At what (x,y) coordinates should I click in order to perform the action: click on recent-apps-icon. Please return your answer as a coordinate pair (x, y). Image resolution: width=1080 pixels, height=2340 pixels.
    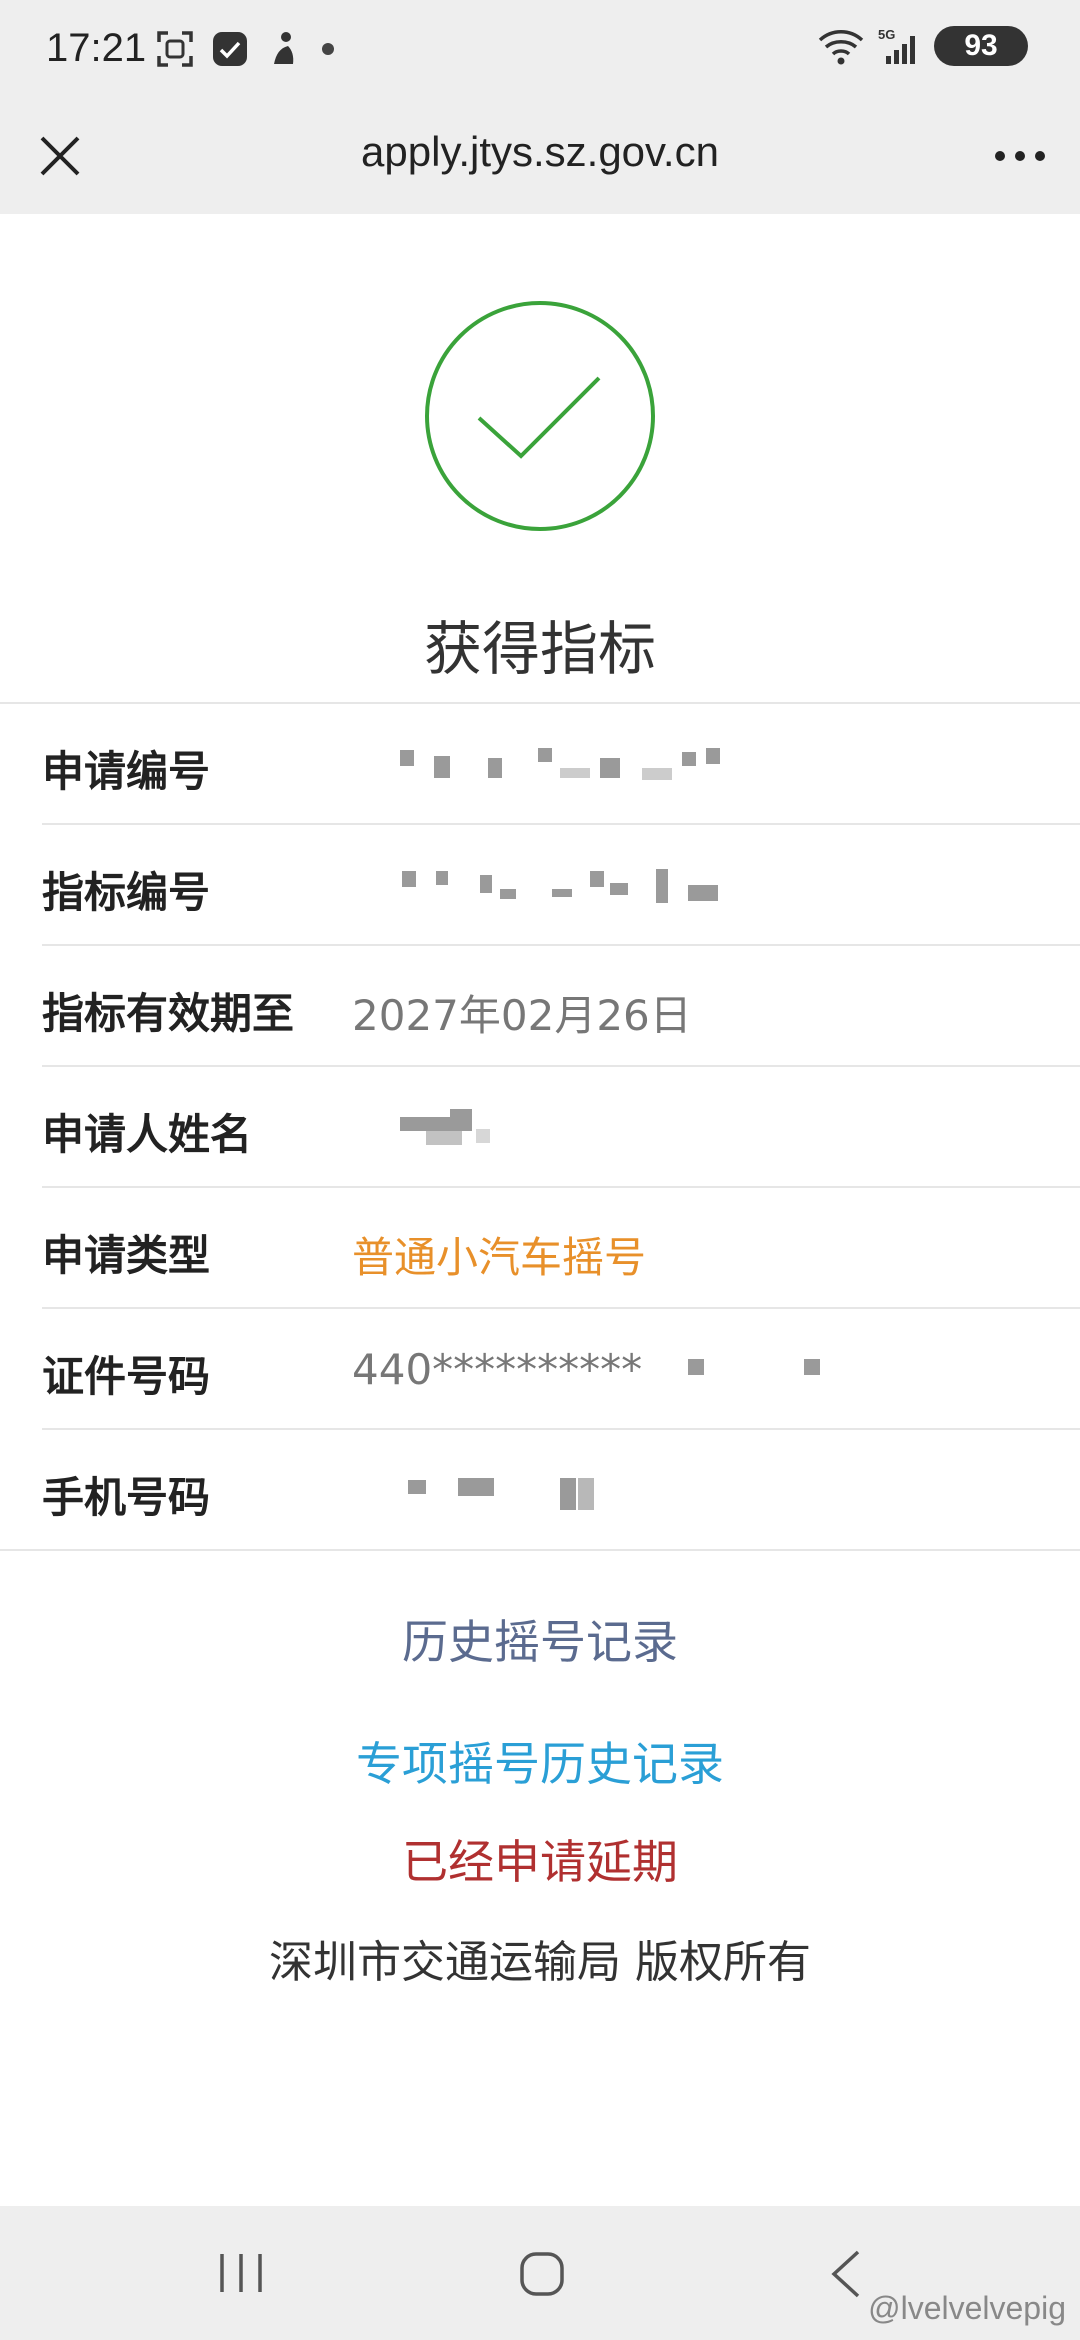
    Looking at the image, I should click on (241, 2273).